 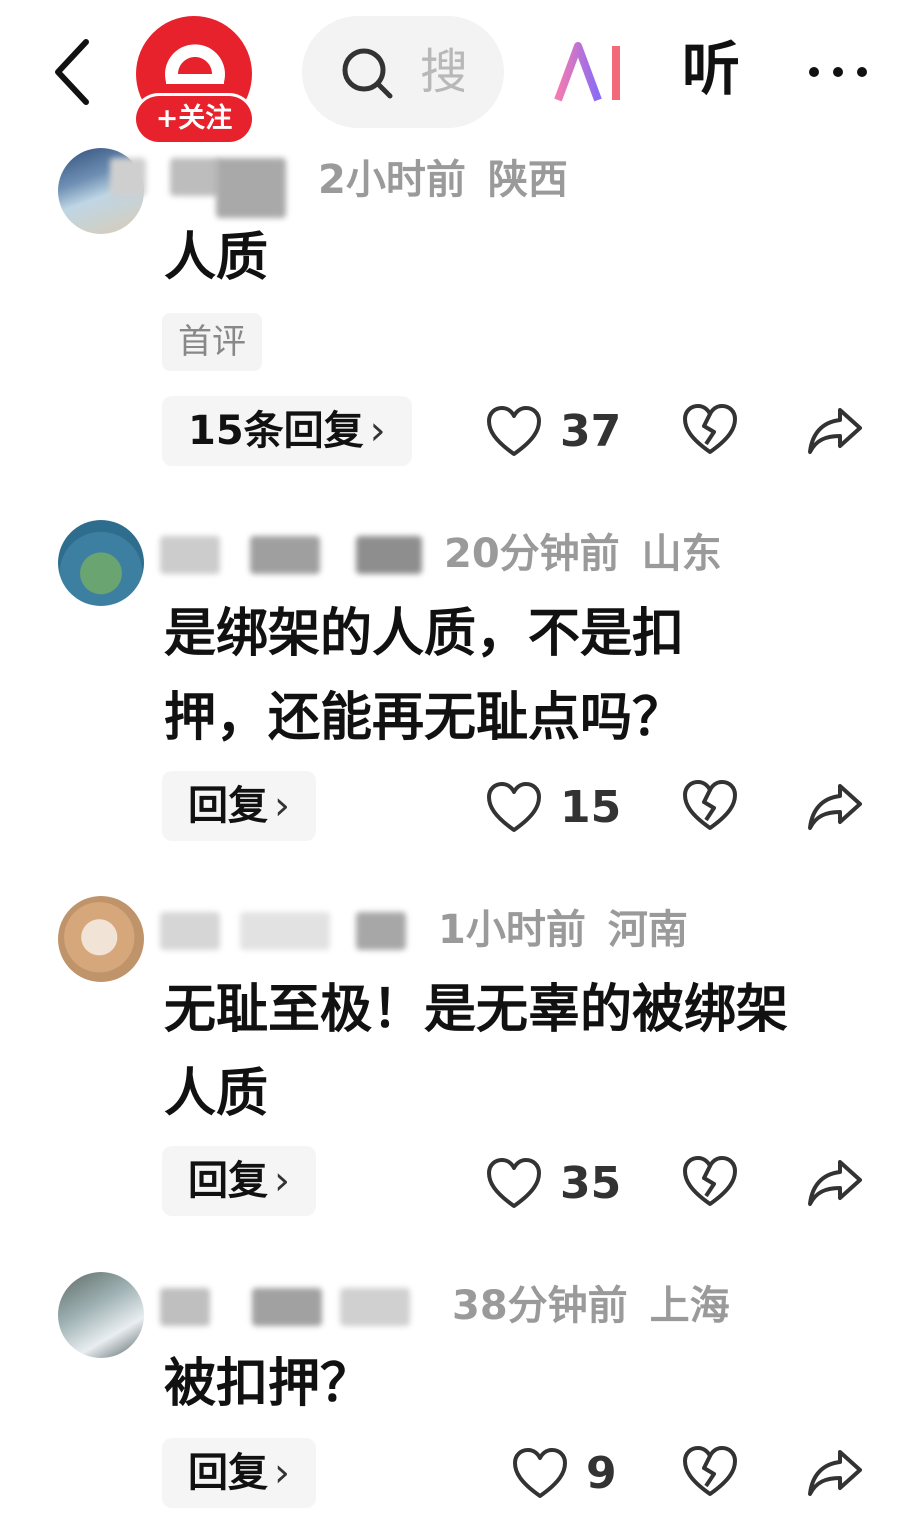 I want to click on comment-meta: 1小时前 河南, so click(x=563, y=930).